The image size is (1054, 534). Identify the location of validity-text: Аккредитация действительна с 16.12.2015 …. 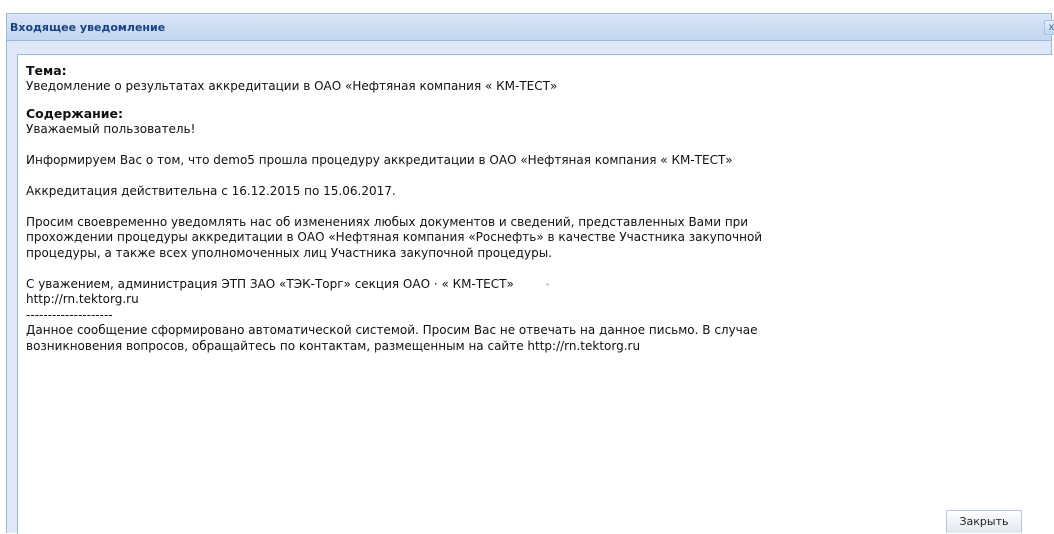
(211, 190).